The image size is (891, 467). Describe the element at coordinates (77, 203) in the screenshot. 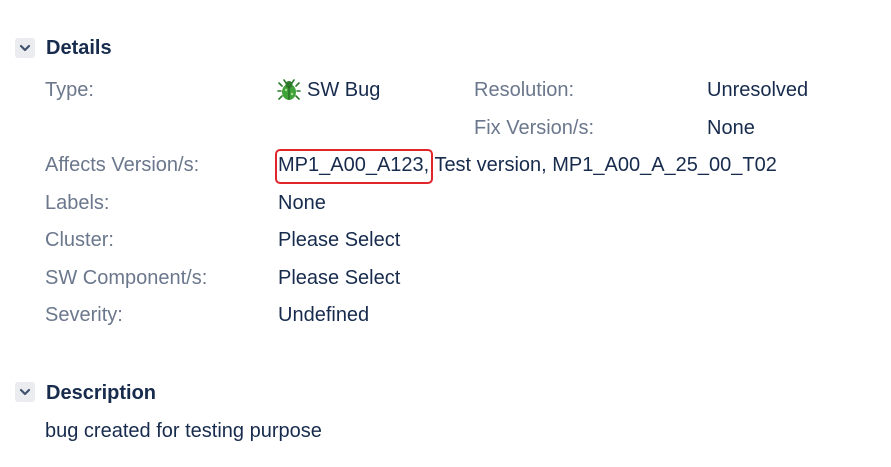

I see `labels-label: Labels:` at that location.